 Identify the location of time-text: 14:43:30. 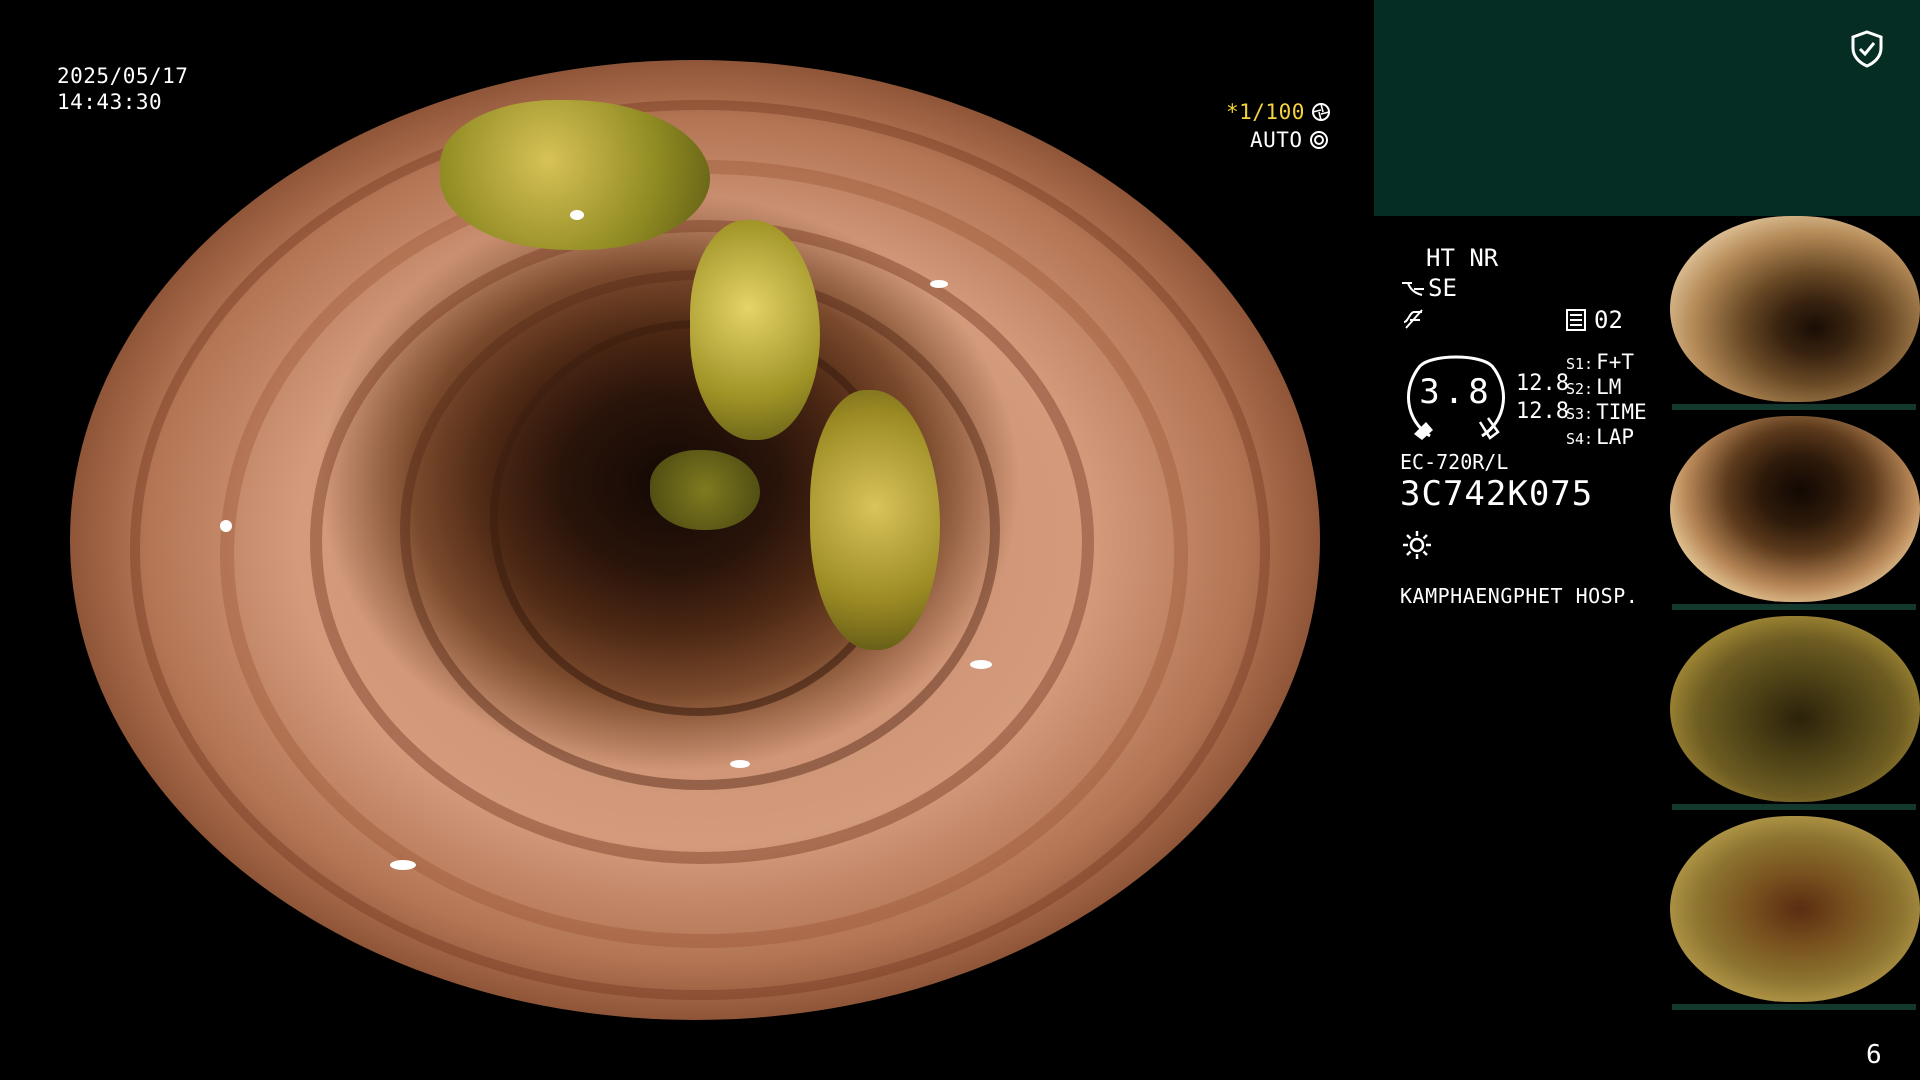
(110, 102).